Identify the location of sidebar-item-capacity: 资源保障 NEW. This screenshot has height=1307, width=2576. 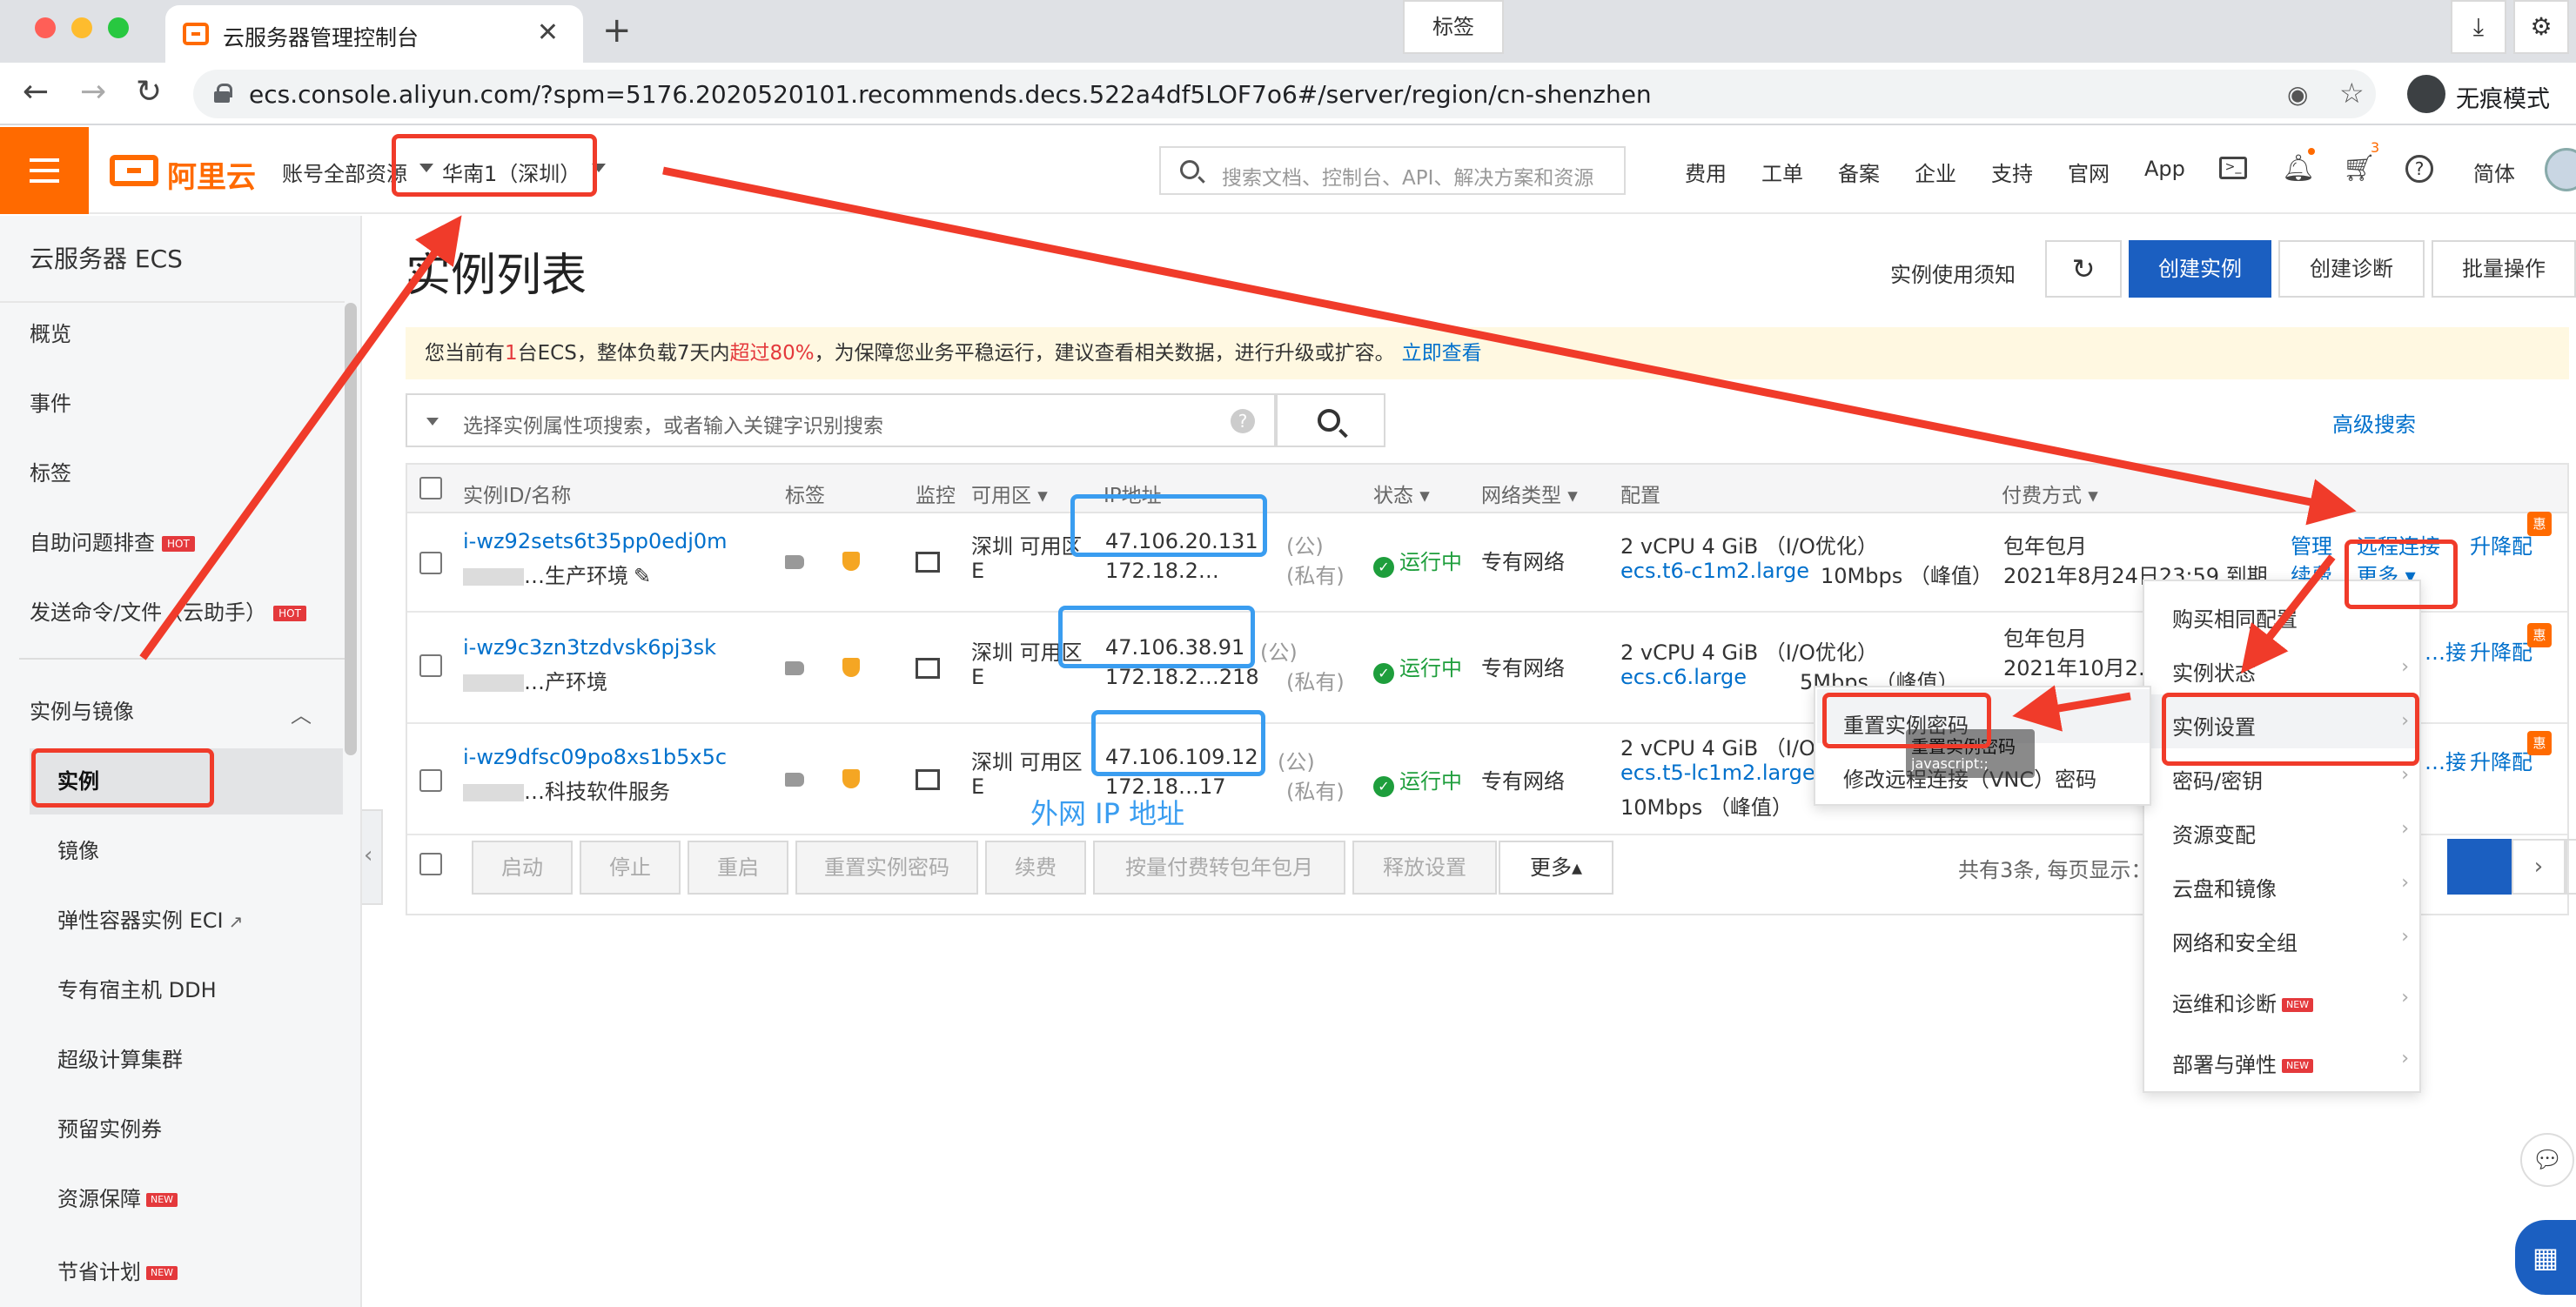
(118, 1197).